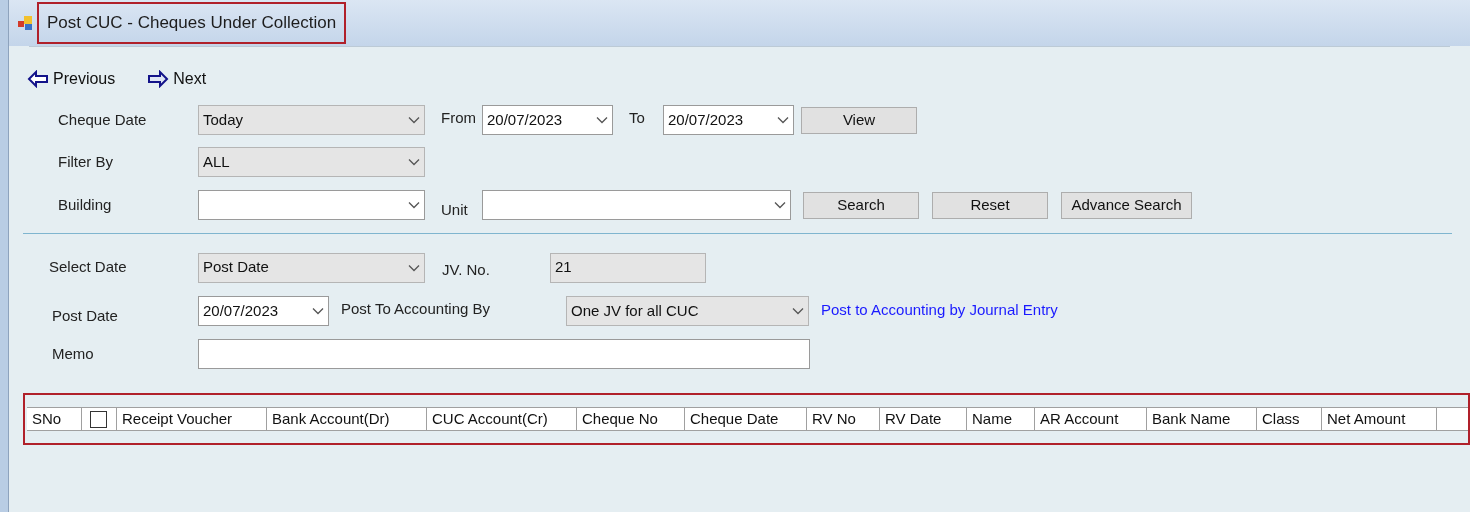 The height and width of the screenshot is (512, 1470). I want to click on field-label: Select Date, so click(88, 267).